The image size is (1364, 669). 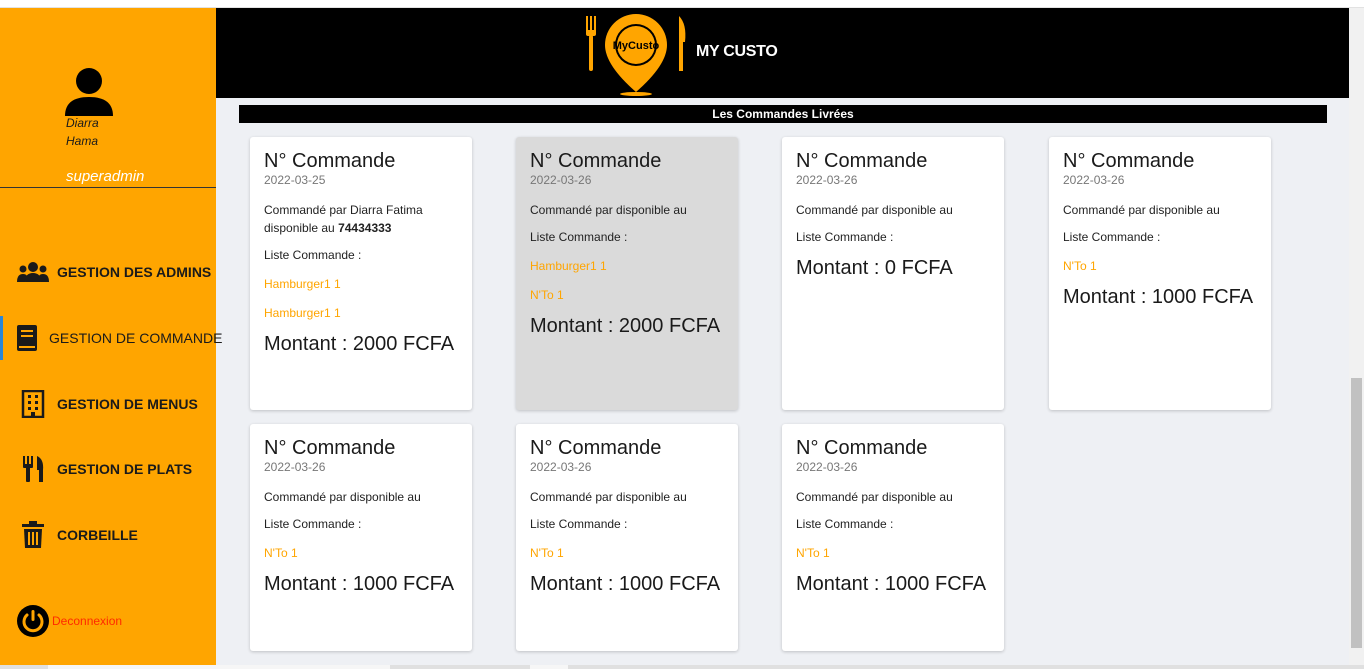 What do you see at coordinates (127, 404) in the screenshot?
I see `nav-label-menus: GESTION DE MENUS` at bounding box center [127, 404].